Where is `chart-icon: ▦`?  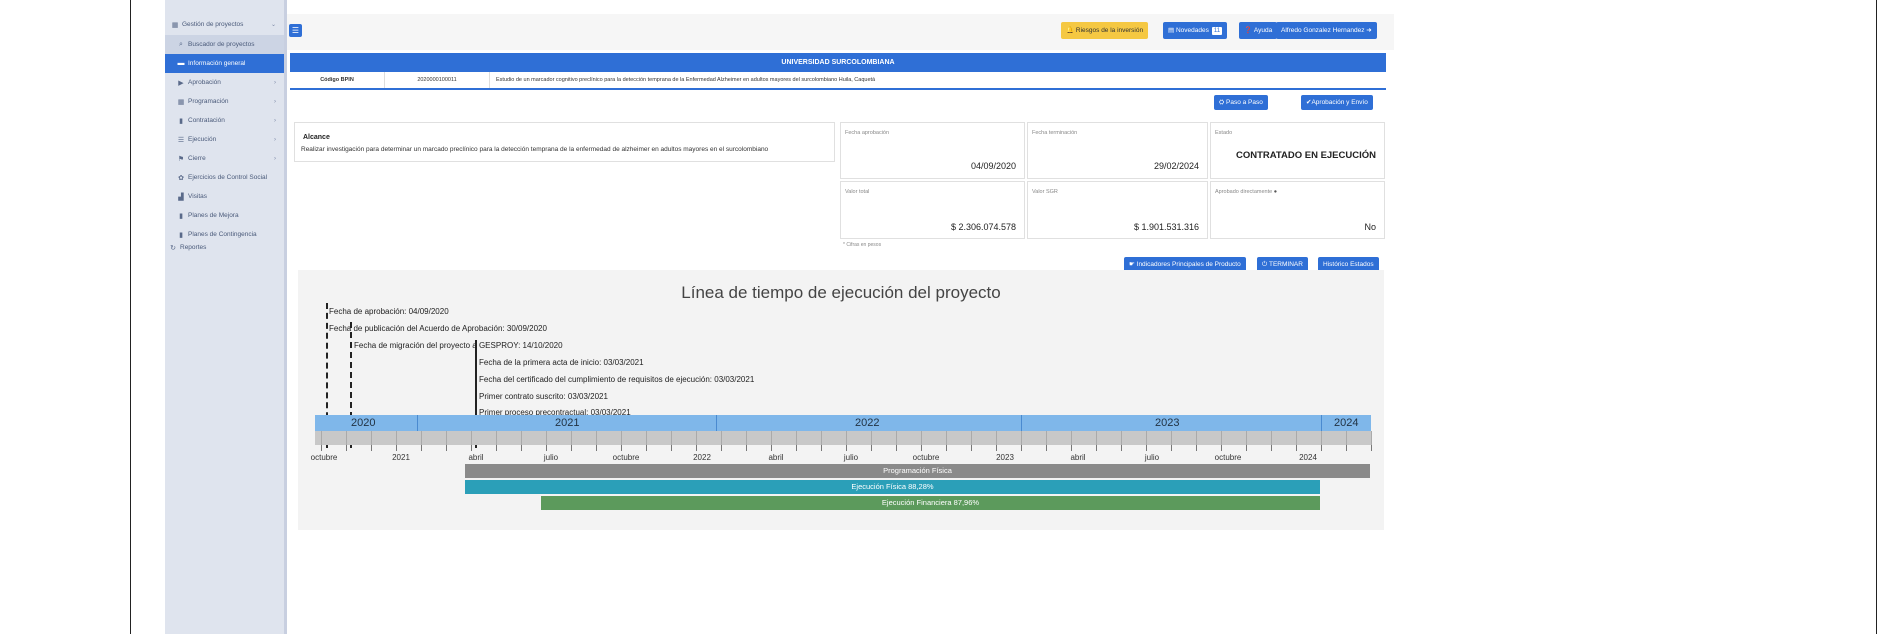
chart-icon: ▦ is located at coordinates (175, 25).